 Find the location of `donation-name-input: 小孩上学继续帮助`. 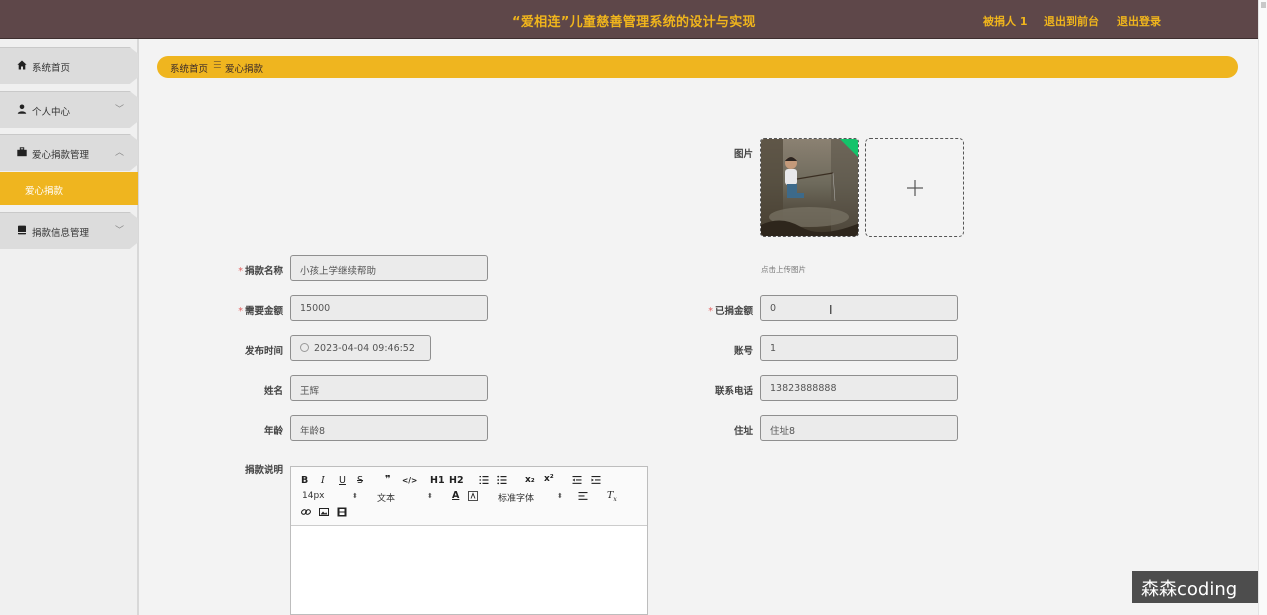

donation-name-input: 小孩上学继续帮助 is located at coordinates (389, 268).